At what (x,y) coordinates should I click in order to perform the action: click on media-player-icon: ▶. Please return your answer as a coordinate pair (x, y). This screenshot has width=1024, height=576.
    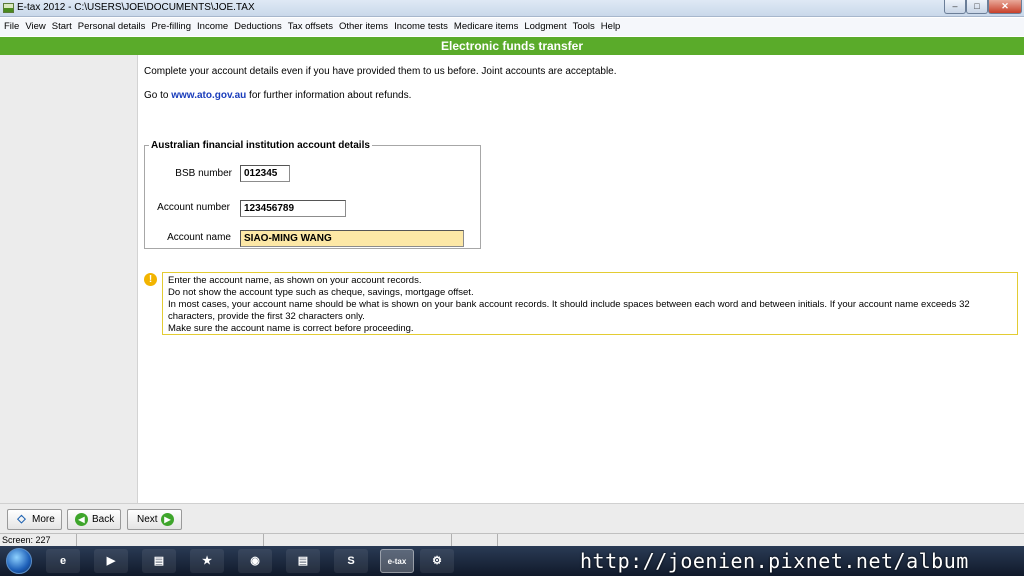
    Looking at the image, I should click on (111, 561).